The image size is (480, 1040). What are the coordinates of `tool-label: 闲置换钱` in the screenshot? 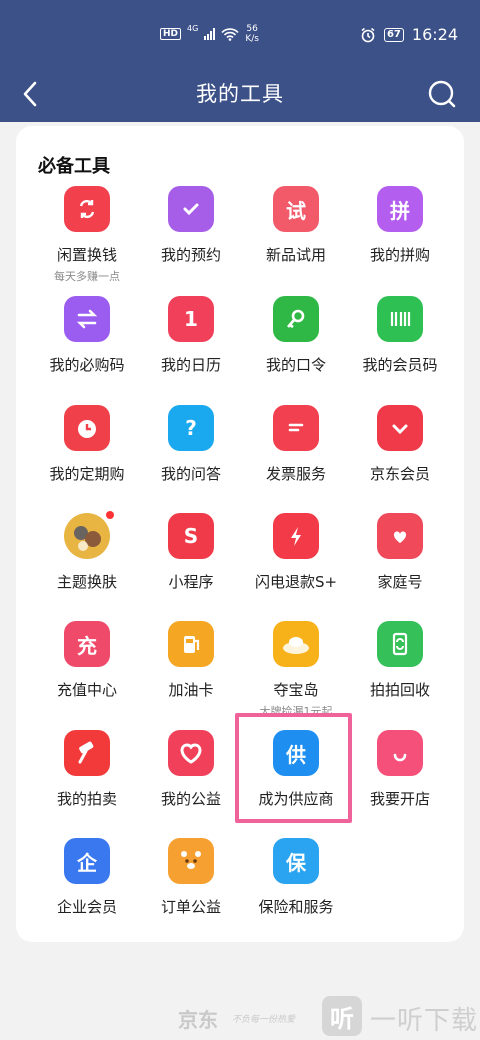 It's located at (86, 255).